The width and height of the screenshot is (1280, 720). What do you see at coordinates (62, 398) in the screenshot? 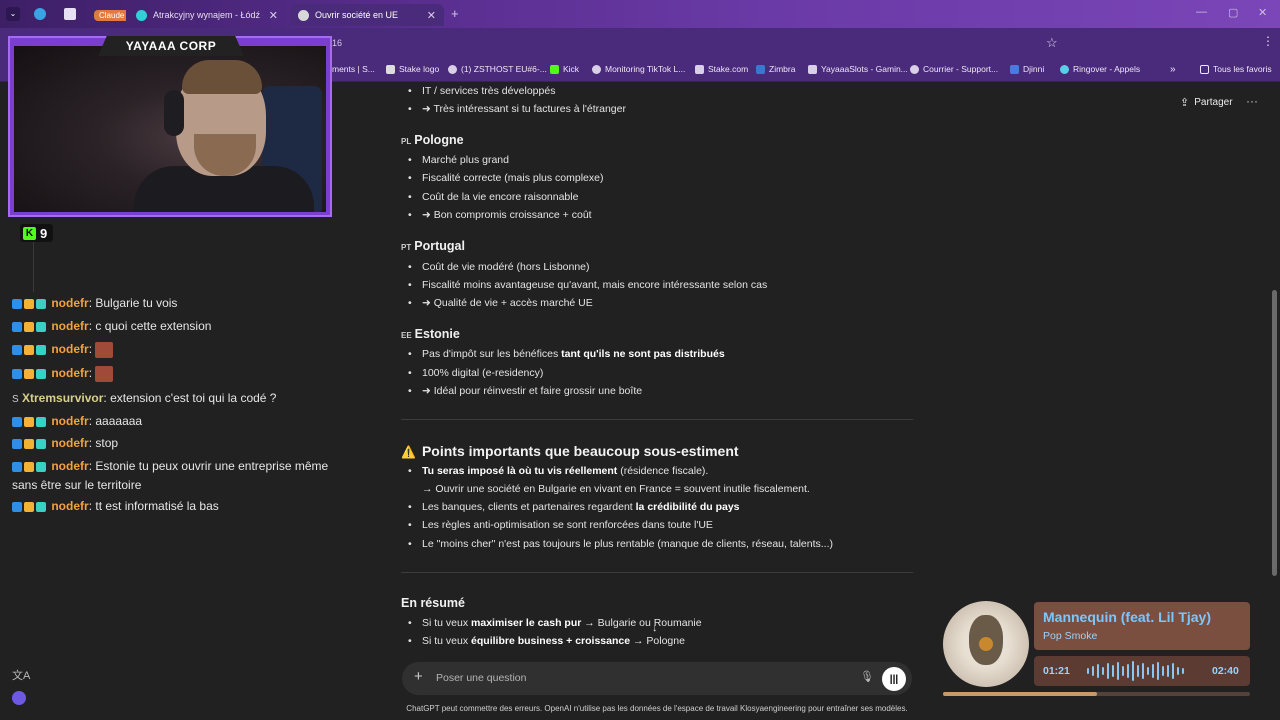
I see `chat-username: Xtremsurvivor` at bounding box center [62, 398].